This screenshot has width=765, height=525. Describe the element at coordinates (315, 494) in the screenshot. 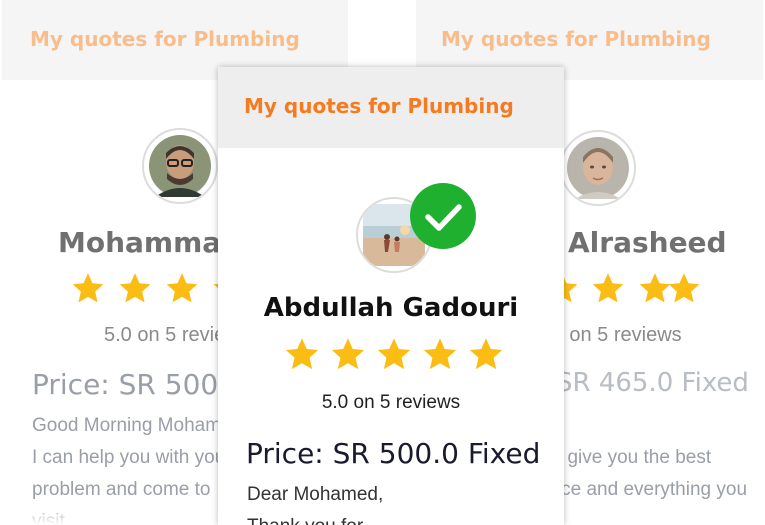

I see `message-line: Dear Mohamed,` at that location.